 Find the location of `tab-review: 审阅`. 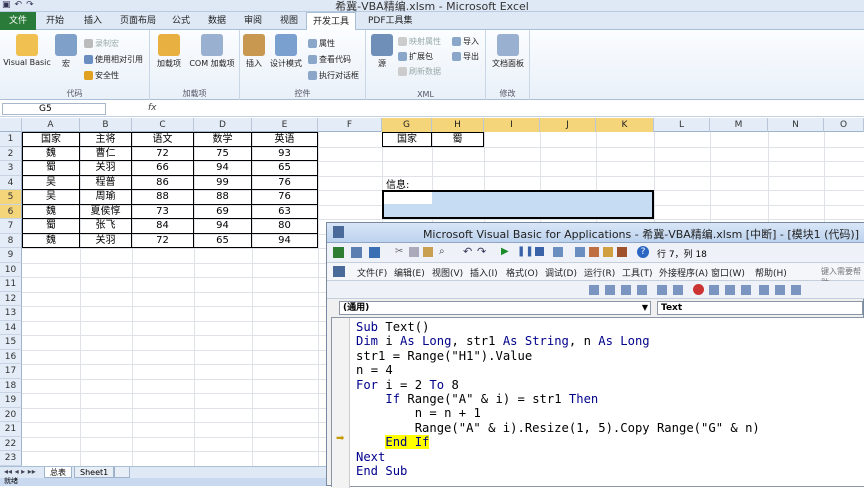

tab-review: 审阅 is located at coordinates (253, 21).